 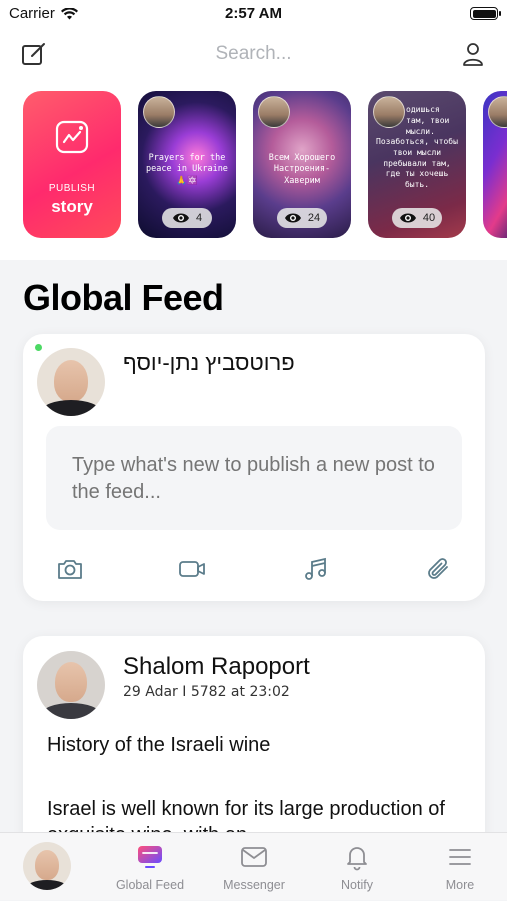 What do you see at coordinates (302, 218) in the screenshot?
I see `views-badge: 24` at bounding box center [302, 218].